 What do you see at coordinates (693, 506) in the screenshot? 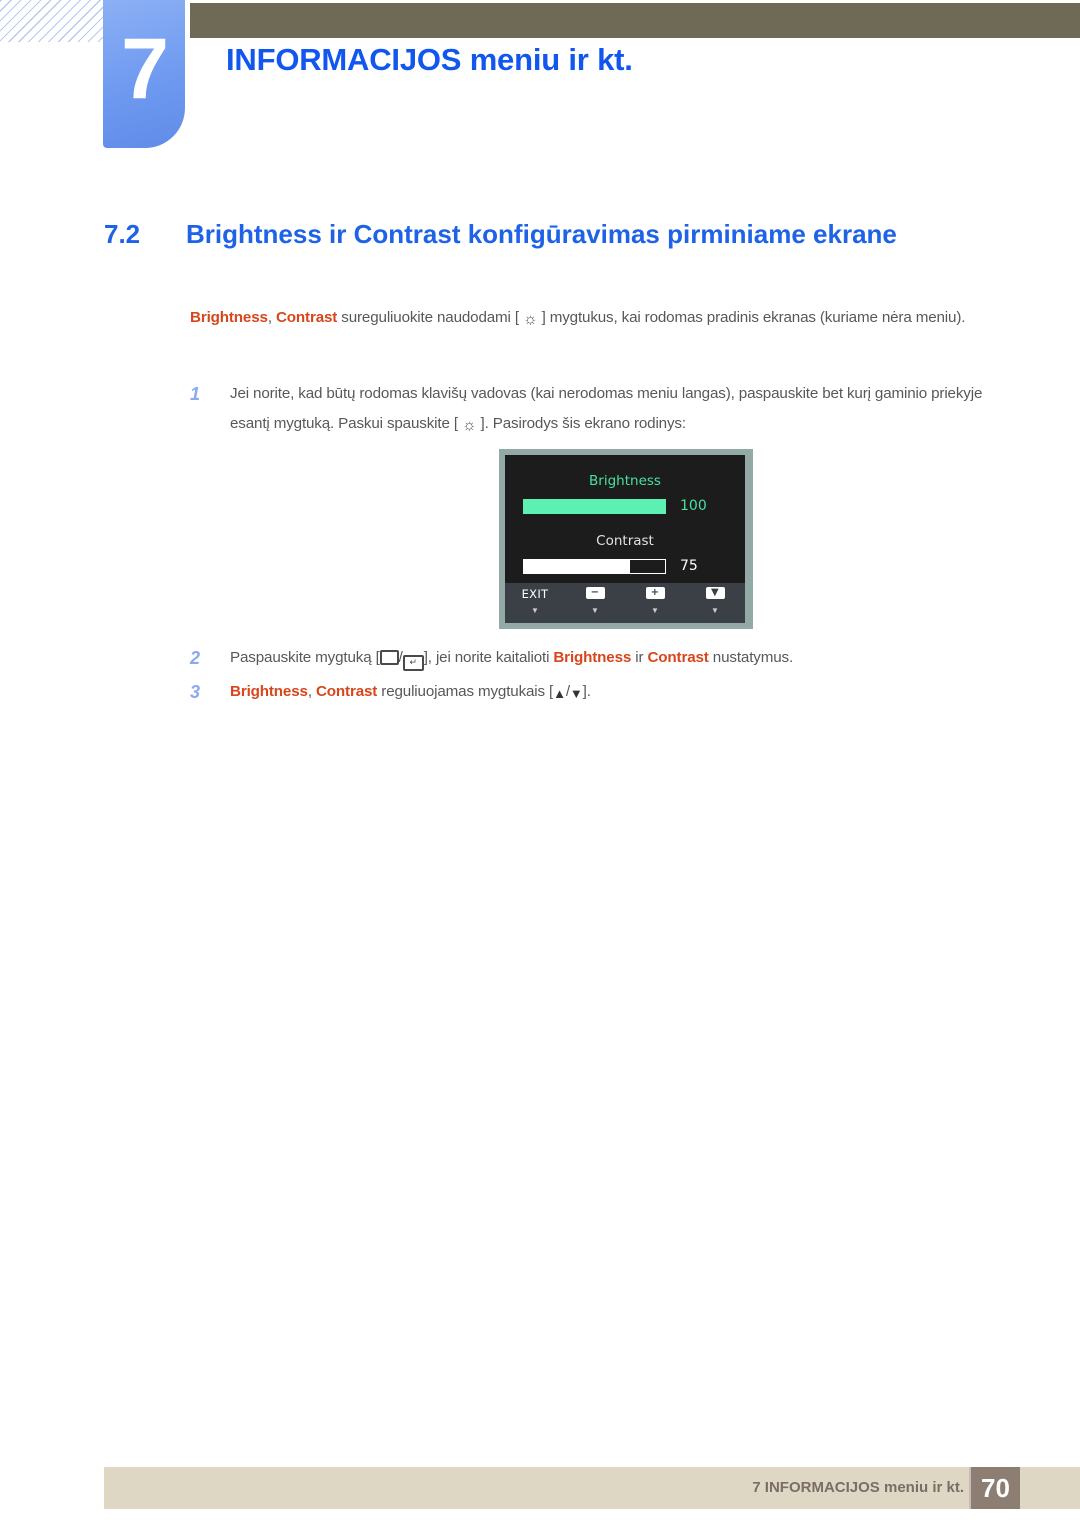
I see `osd-brightness-value: 100` at bounding box center [693, 506].